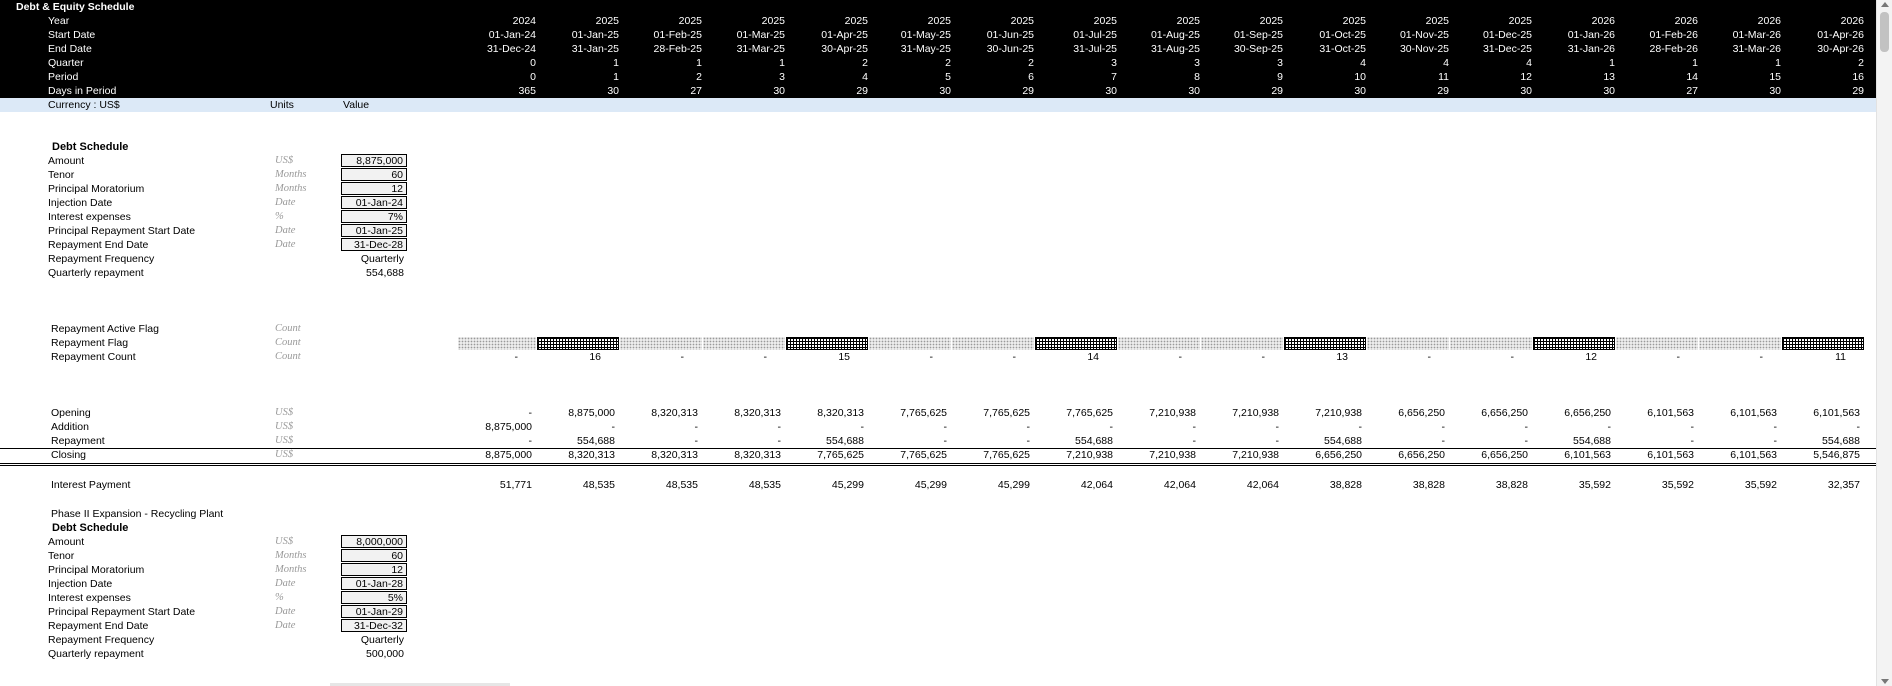  I want to click on timeline-start-cell: 01-Nov-25, so click(1424, 35).